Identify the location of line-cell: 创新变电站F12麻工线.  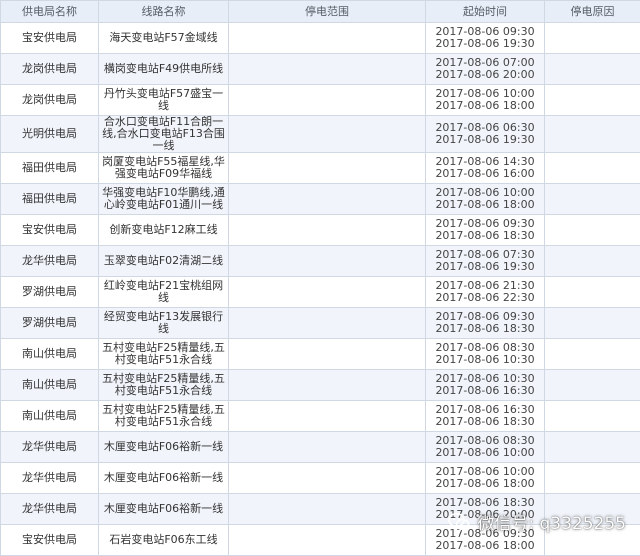
(164, 230).